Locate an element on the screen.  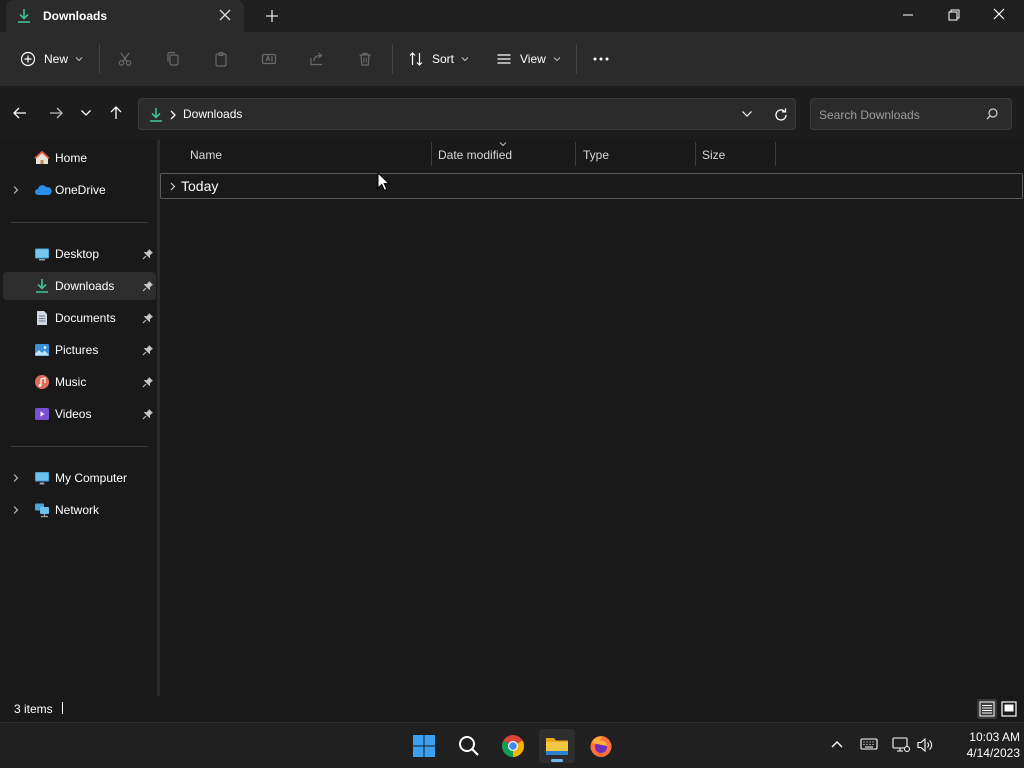
paste-icon is located at coordinates (221, 59).